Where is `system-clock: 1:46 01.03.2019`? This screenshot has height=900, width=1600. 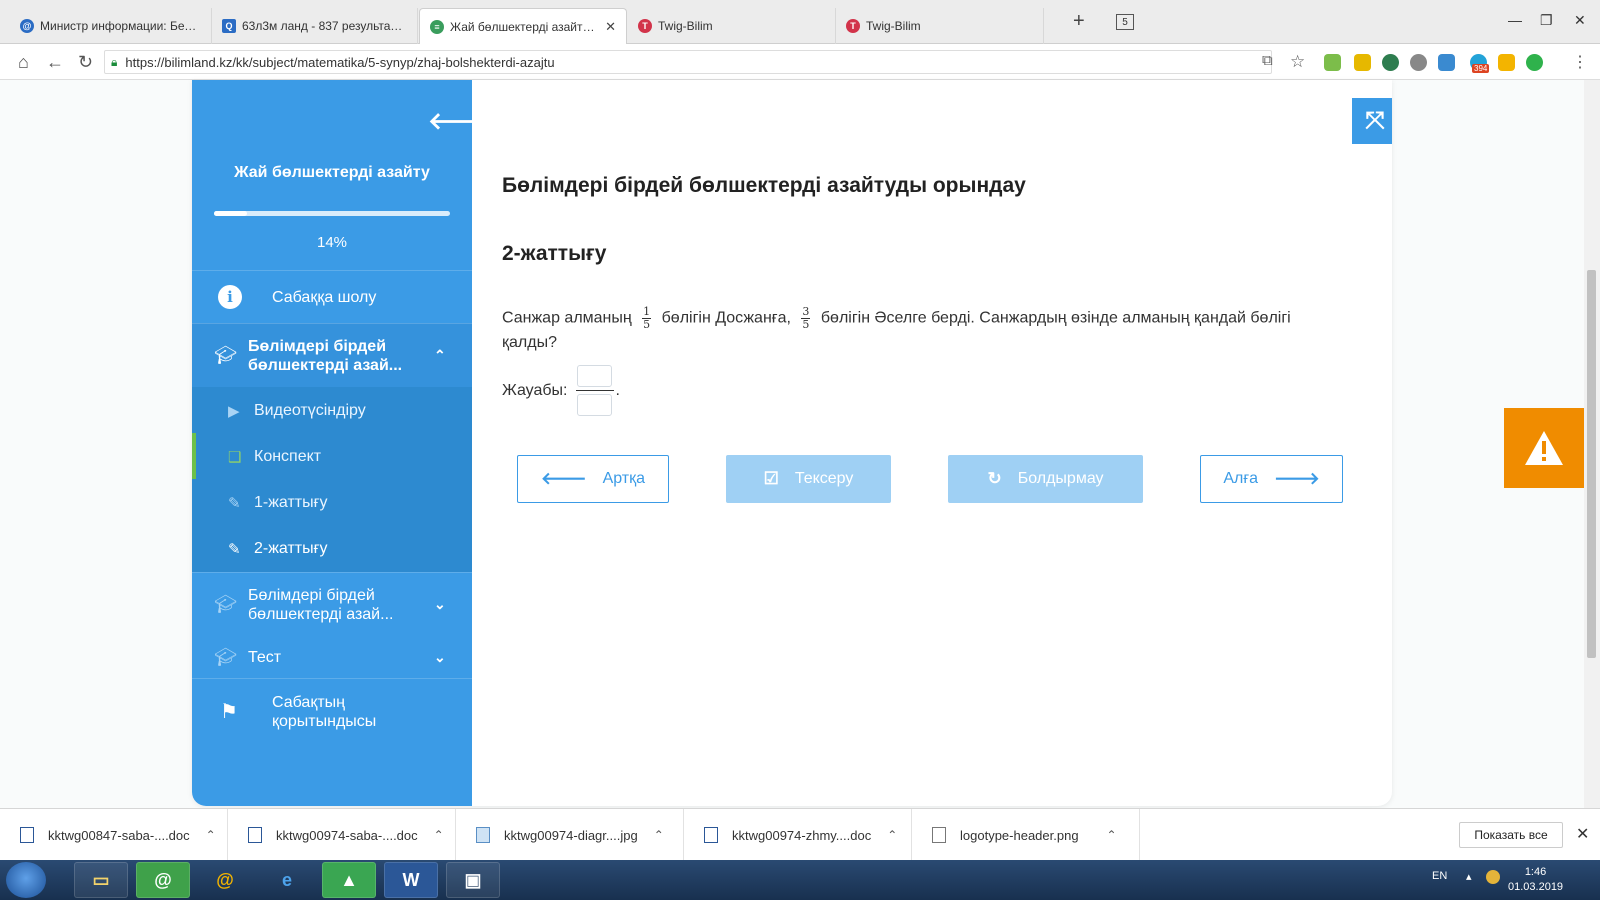 system-clock: 1:46 01.03.2019 is located at coordinates (1535, 880).